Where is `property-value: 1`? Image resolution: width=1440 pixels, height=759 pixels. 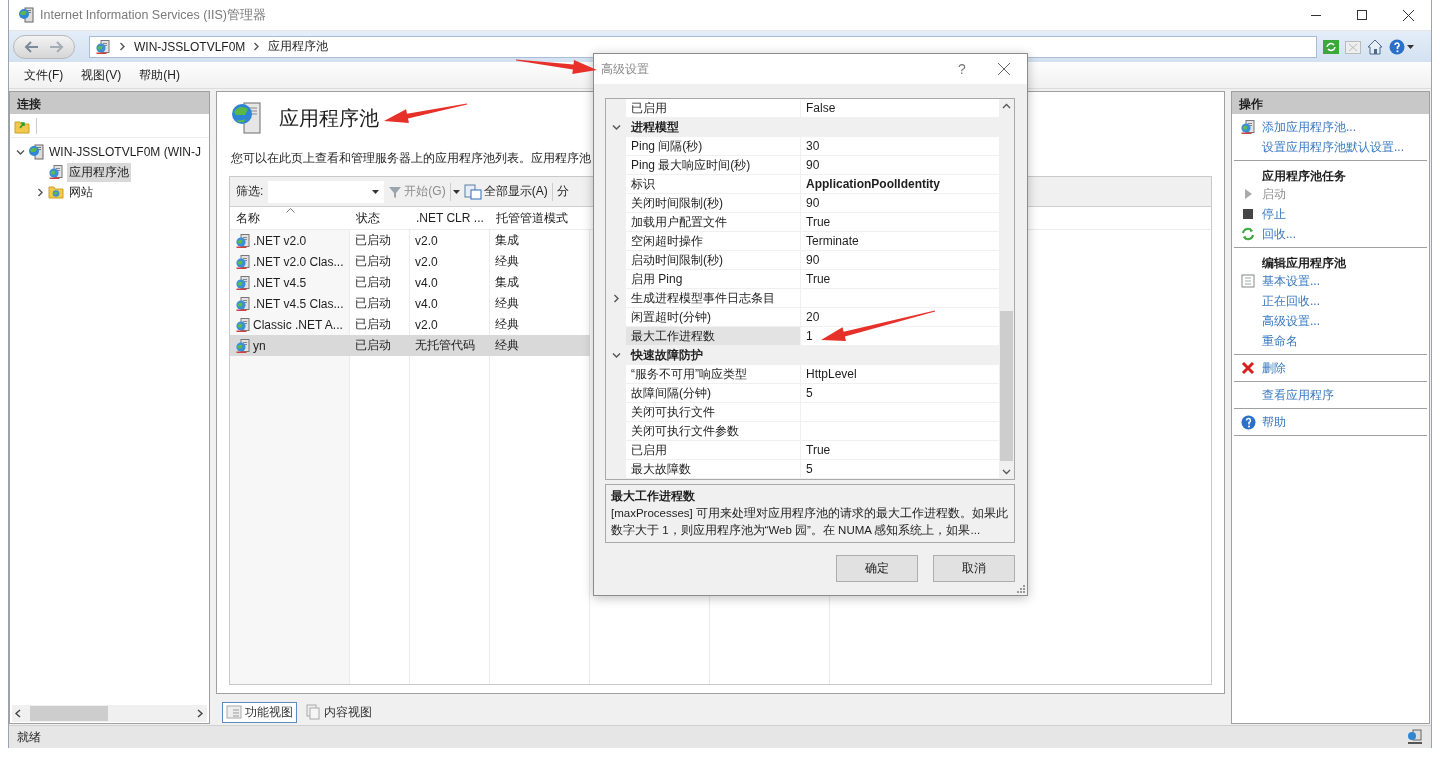
property-value: 1 is located at coordinates (809, 336).